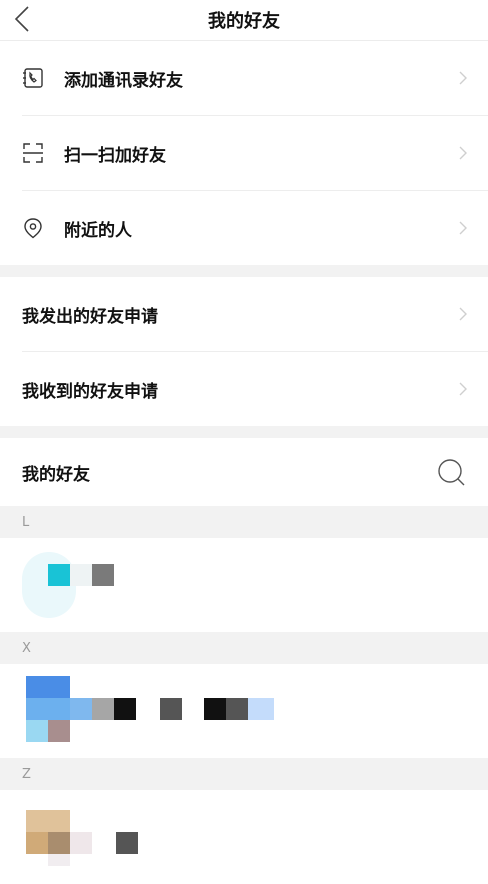  Describe the element at coordinates (123, 80) in the screenshot. I see `add-contacts-friends-label: 添加通讯录好友` at that location.